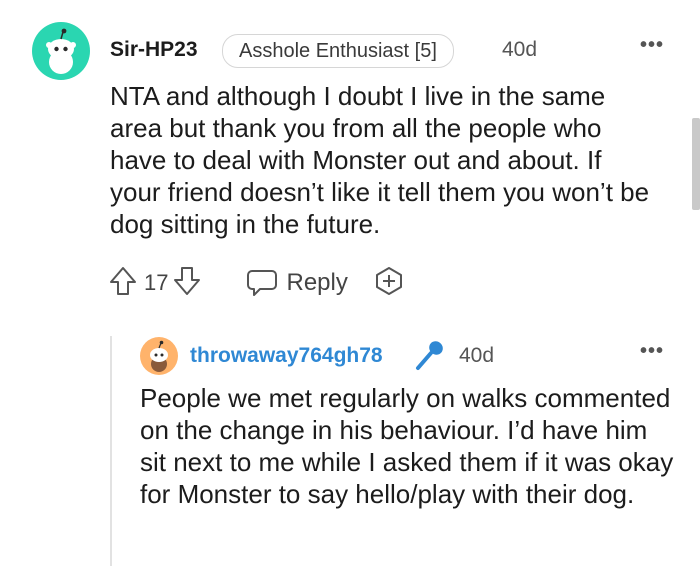 The width and height of the screenshot is (700, 566). What do you see at coordinates (187, 280) in the screenshot?
I see `downvote-arrow-icon` at bounding box center [187, 280].